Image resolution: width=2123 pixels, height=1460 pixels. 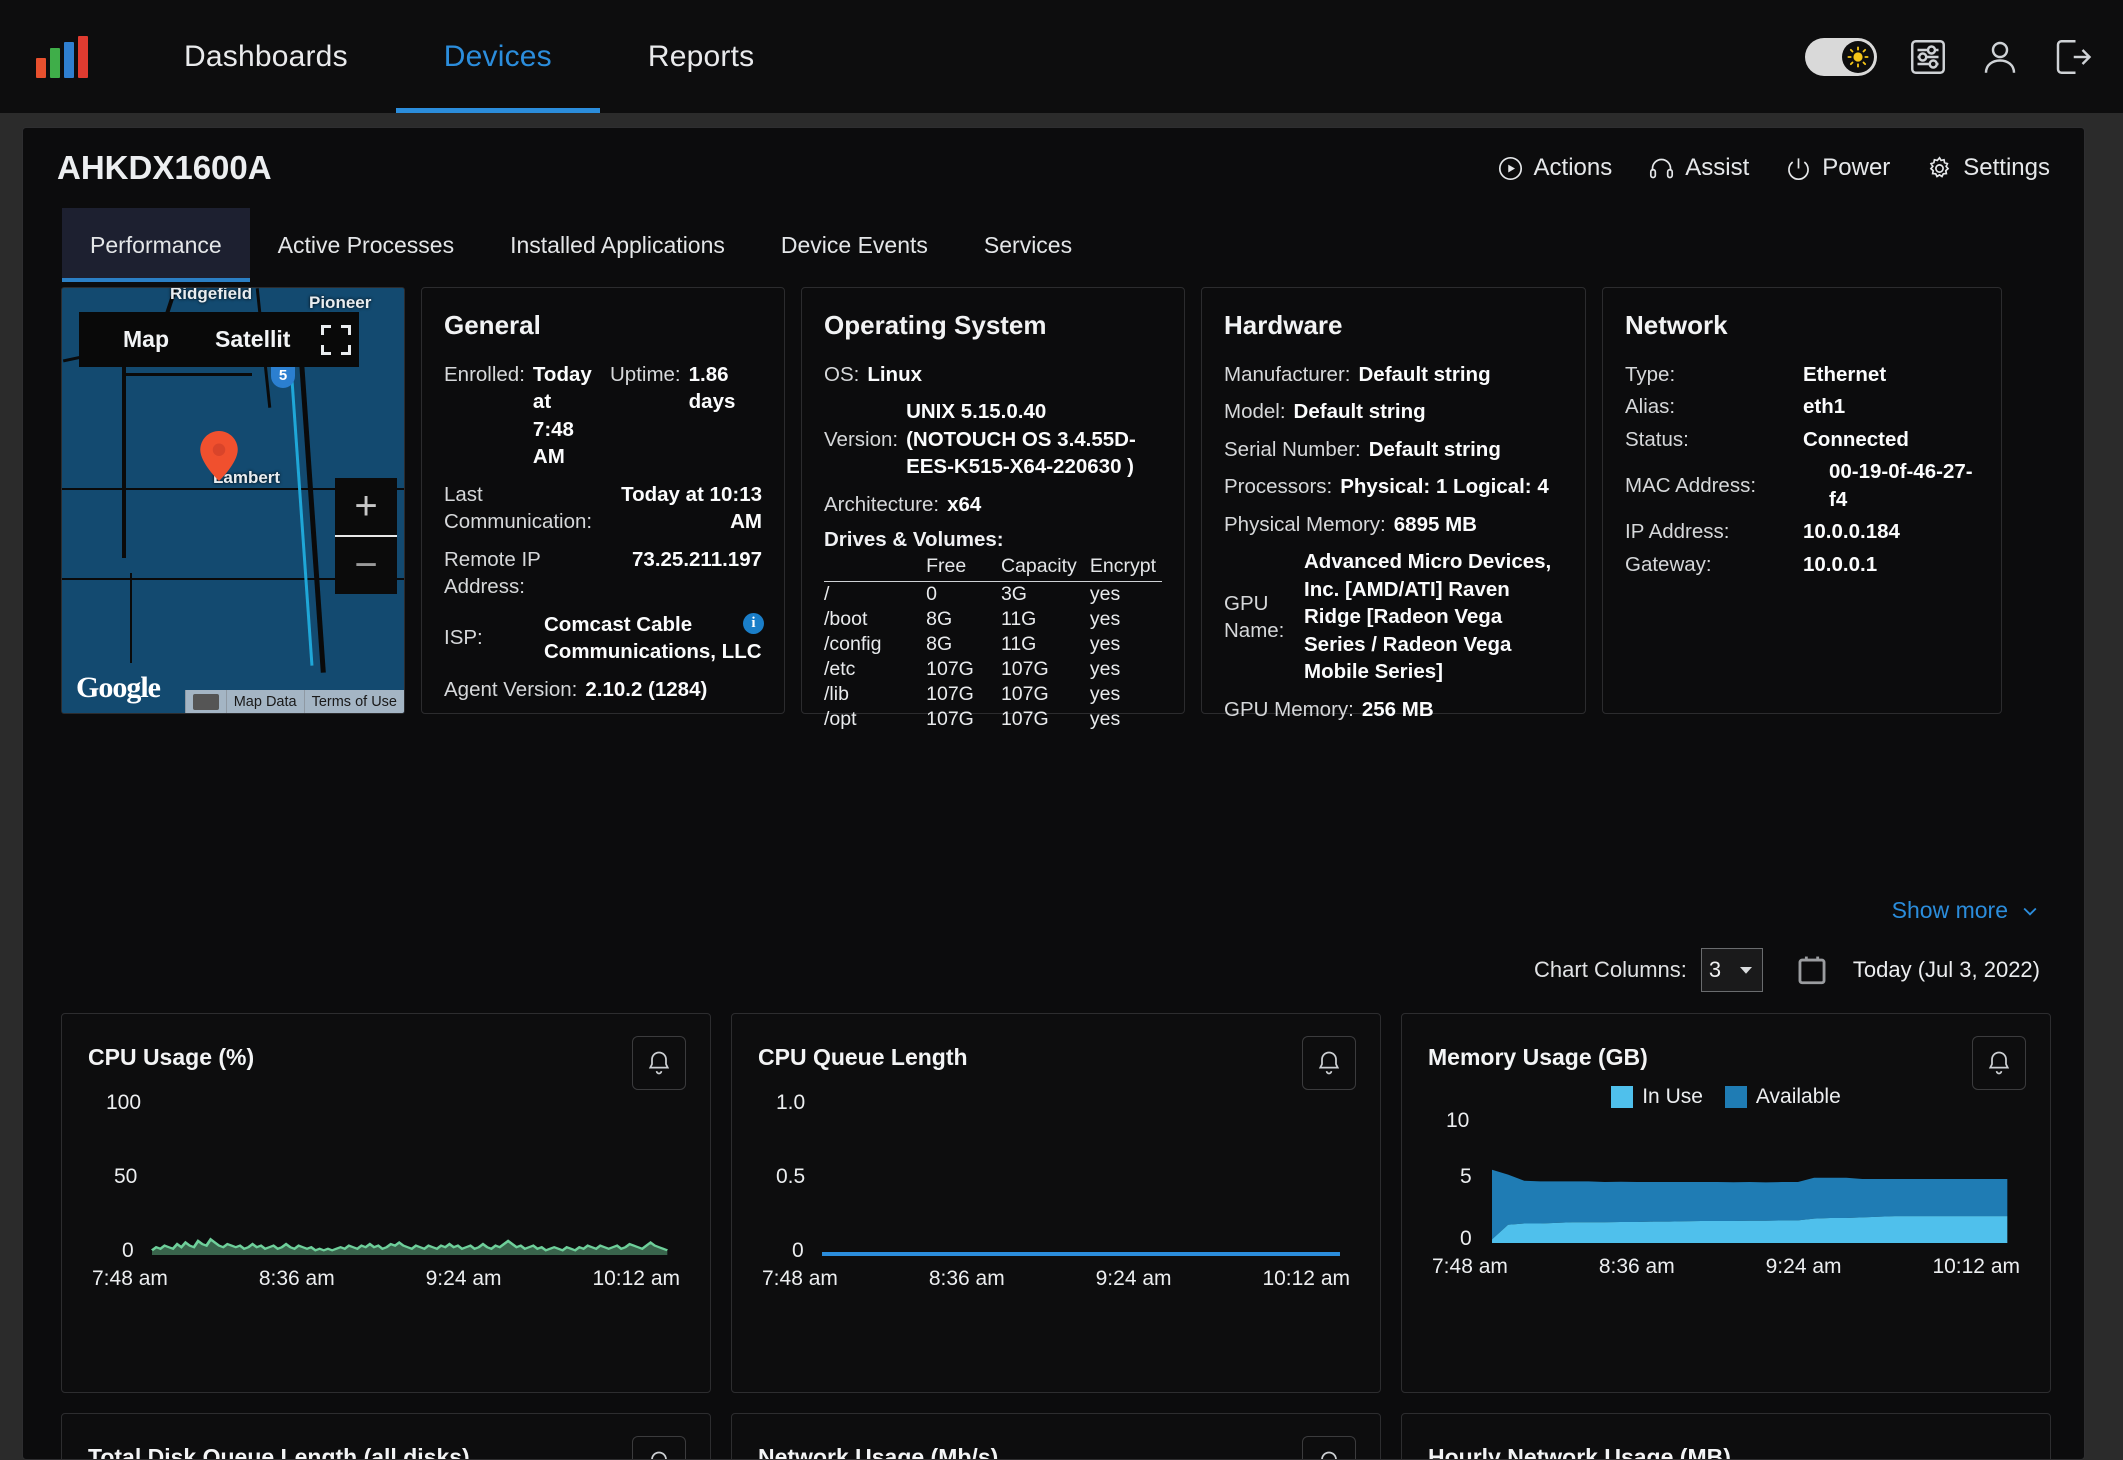 What do you see at coordinates (1773, 168) in the screenshot?
I see `device-header-actions: Actions Assist Power Settings` at bounding box center [1773, 168].